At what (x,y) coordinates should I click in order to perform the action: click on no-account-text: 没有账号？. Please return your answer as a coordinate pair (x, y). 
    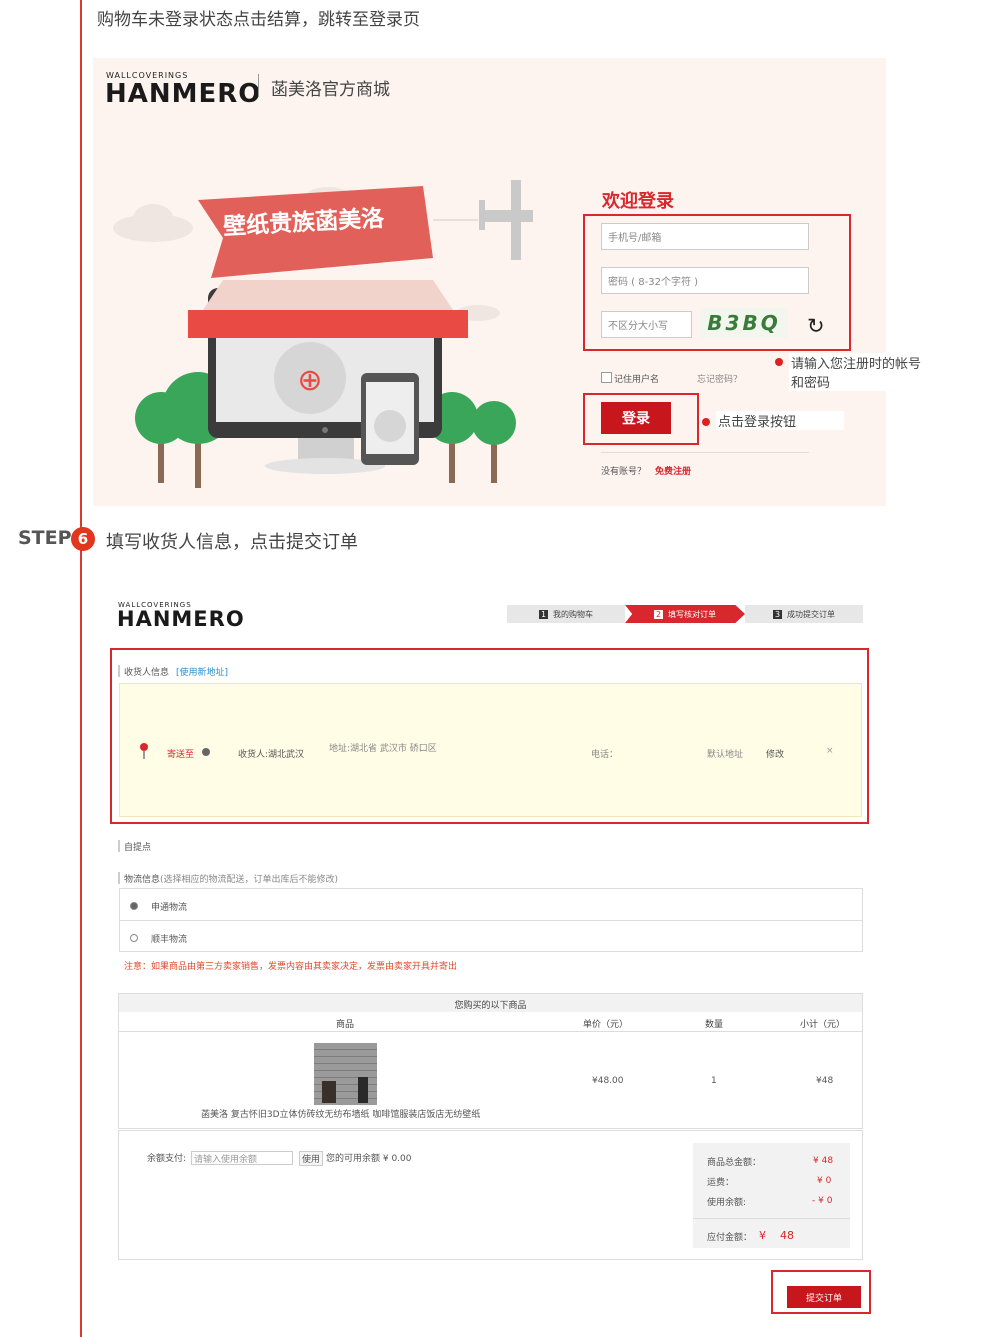
    Looking at the image, I should click on (624, 472).